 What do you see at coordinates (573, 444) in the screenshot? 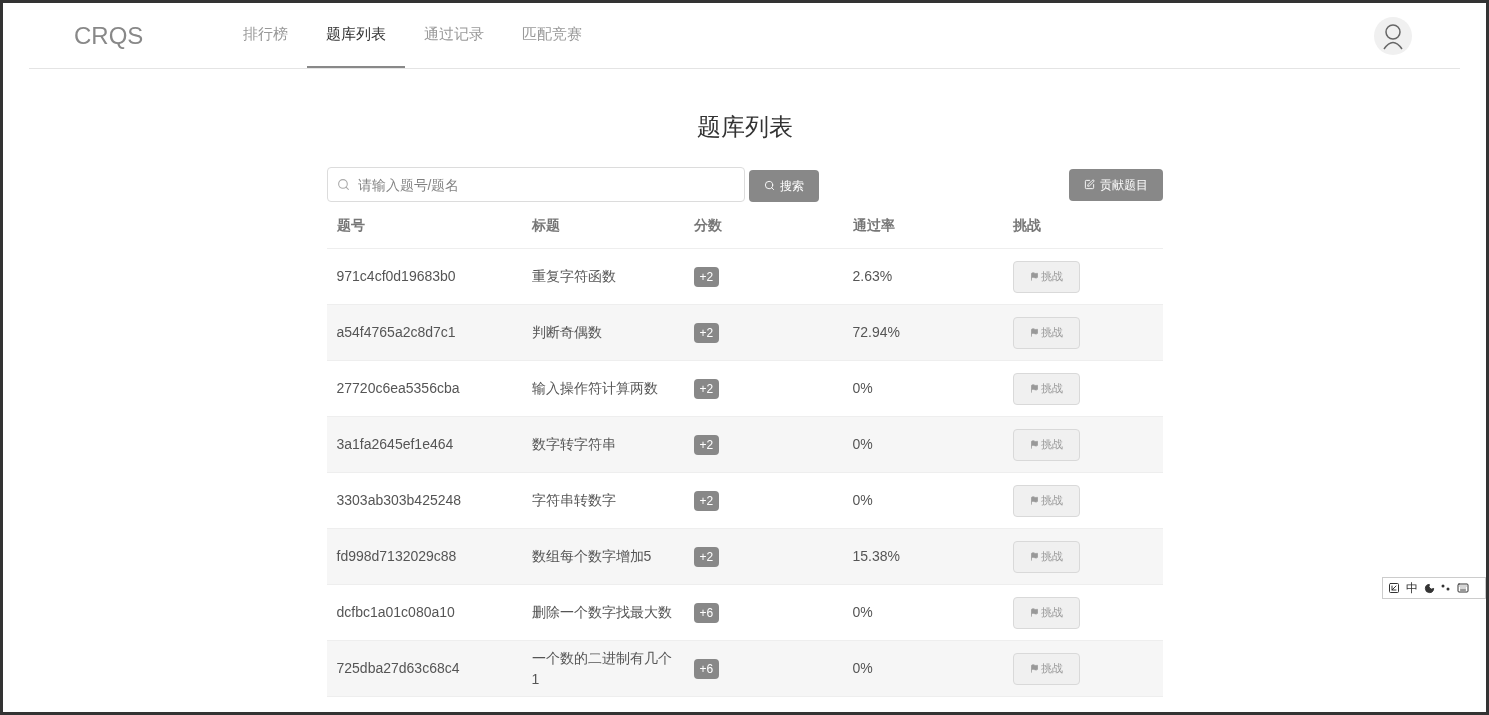
I see `problem-title: 数字转字符串` at bounding box center [573, 444].